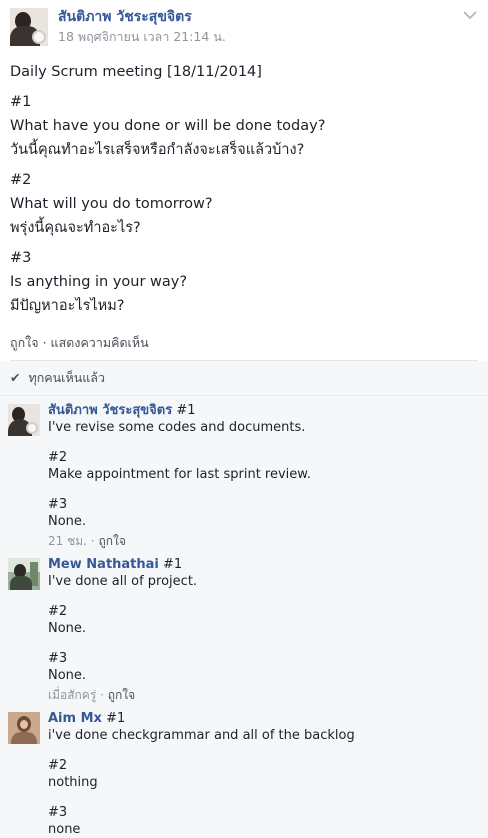 The height and width of the screenshot is (838, 488). I want to click on comment-link: แสดงความคิดเห็น, so click(100, 342).